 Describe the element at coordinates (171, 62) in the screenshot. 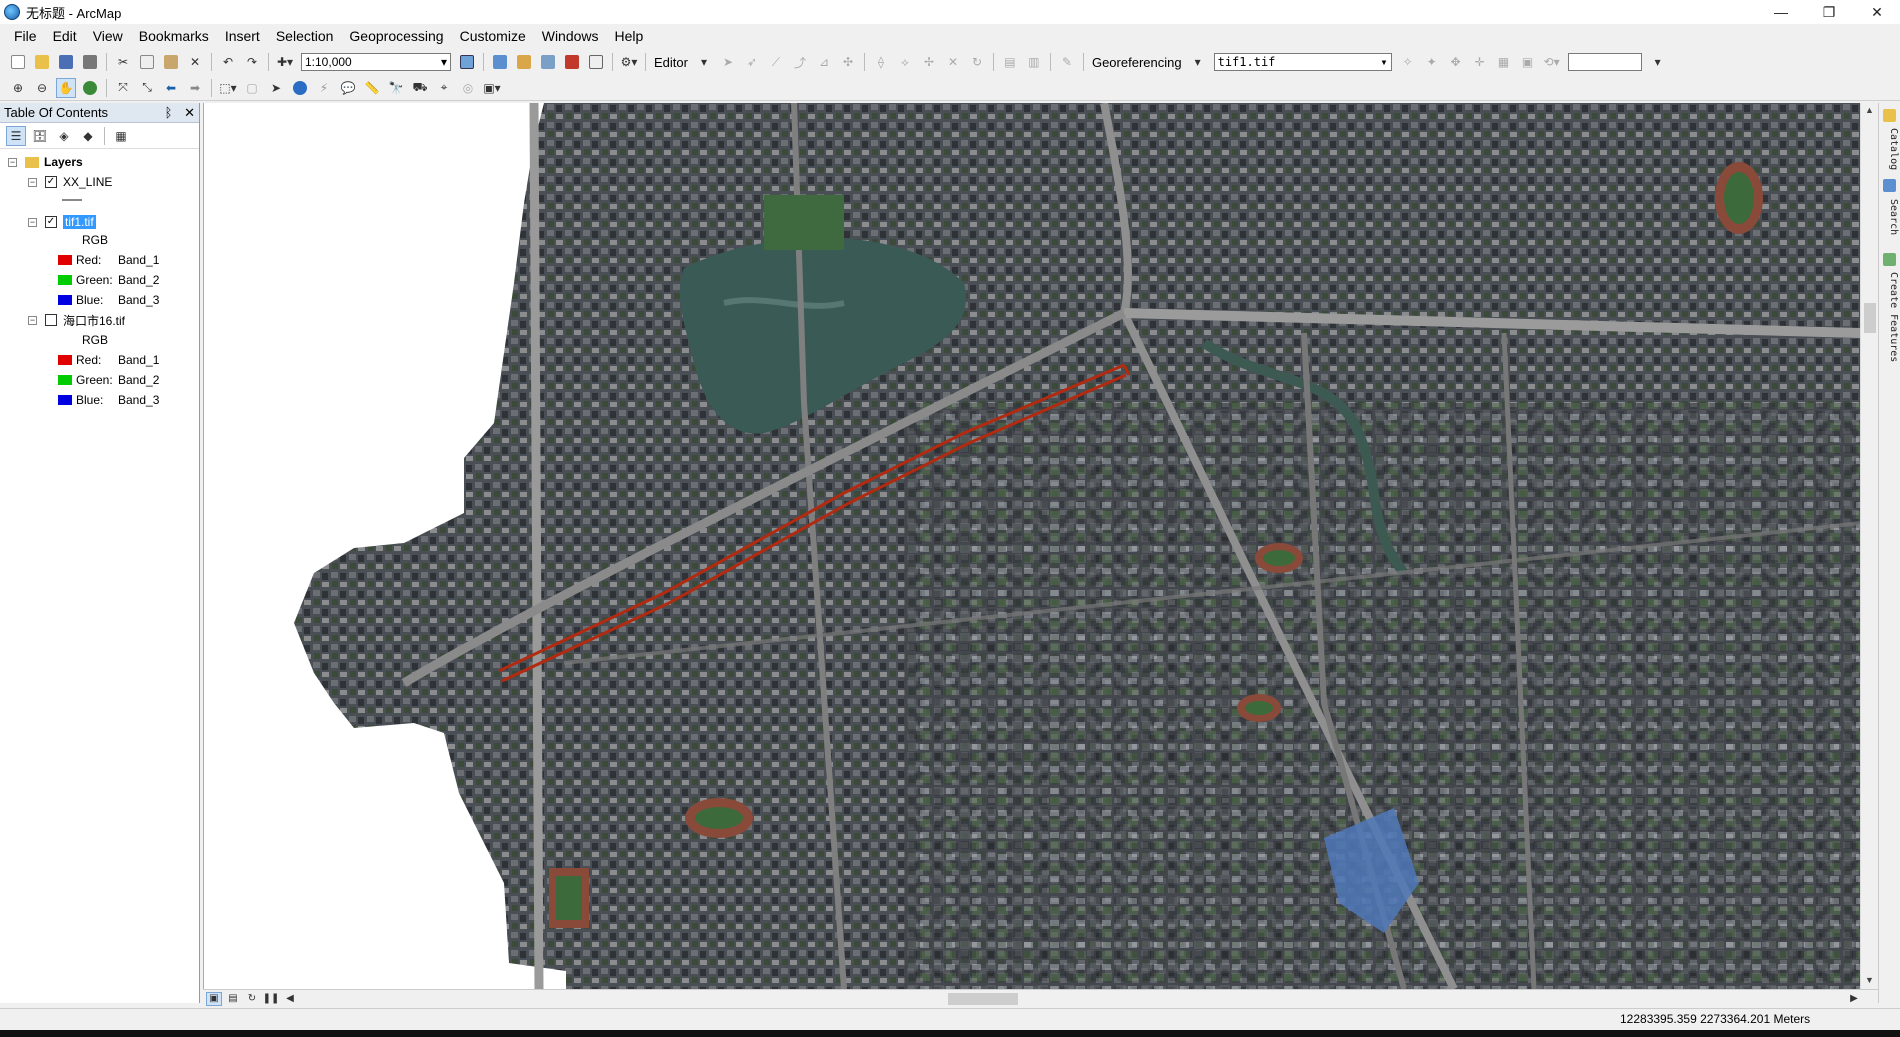

I see `paste-icon` at that location.